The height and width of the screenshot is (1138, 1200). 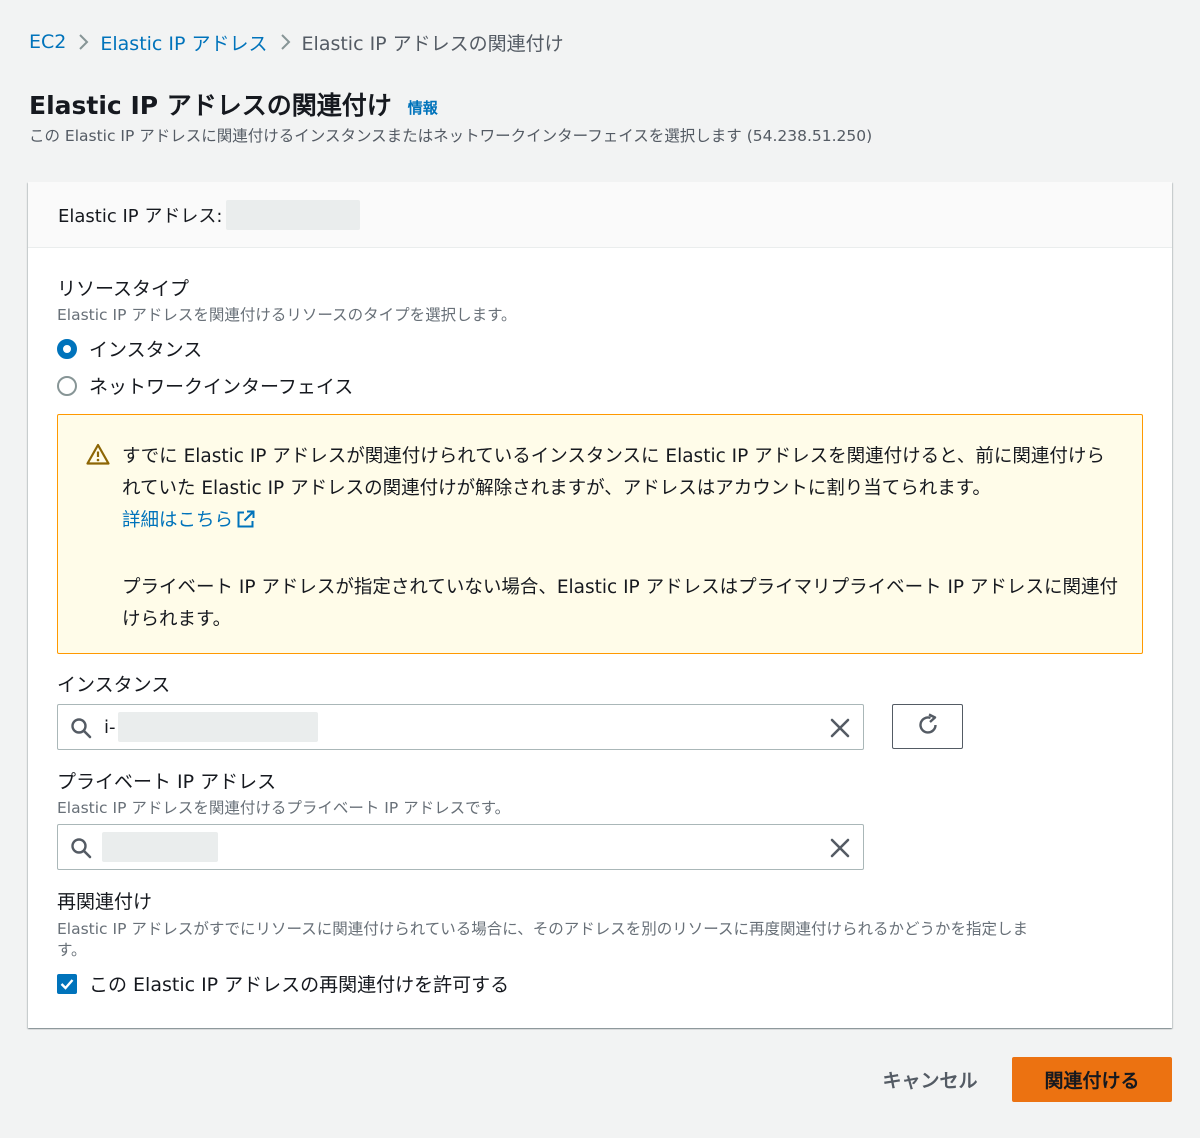 What do you see at coordinates (423, 107) in the screenshot?
I see `info-link: 情報` at bounding box center [423, 107].